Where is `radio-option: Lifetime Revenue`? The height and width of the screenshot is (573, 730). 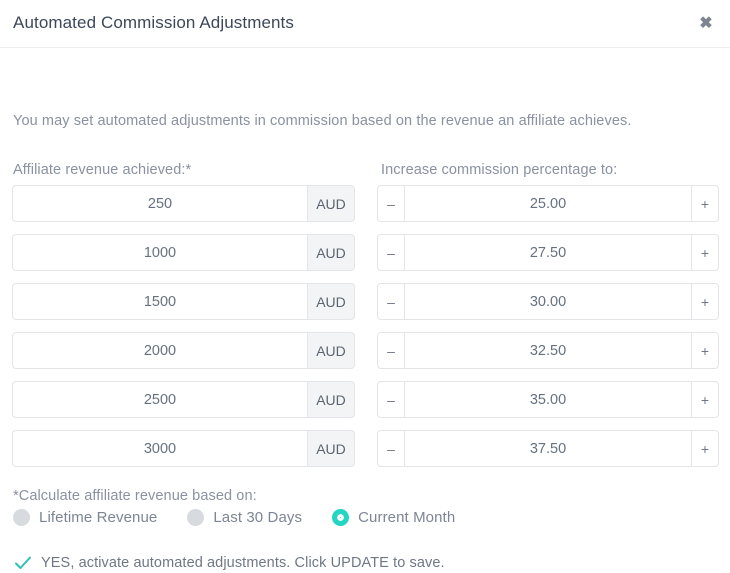
radio-option: Lifetime Revenue is located at coordinates (85, 517).